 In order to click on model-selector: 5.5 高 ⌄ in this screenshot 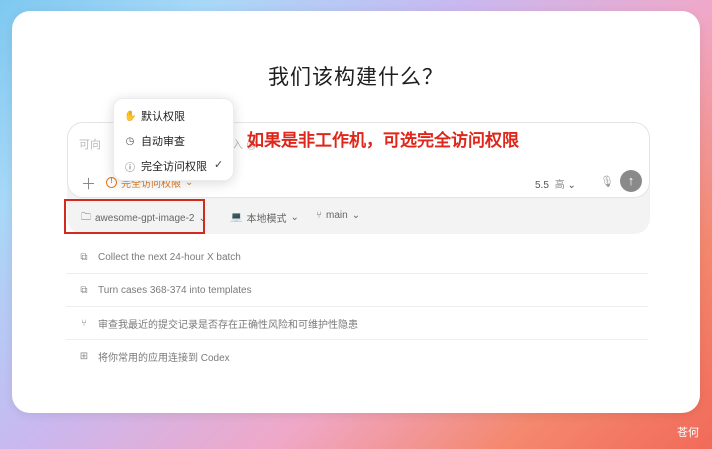, I will do `click(555, 183)`.